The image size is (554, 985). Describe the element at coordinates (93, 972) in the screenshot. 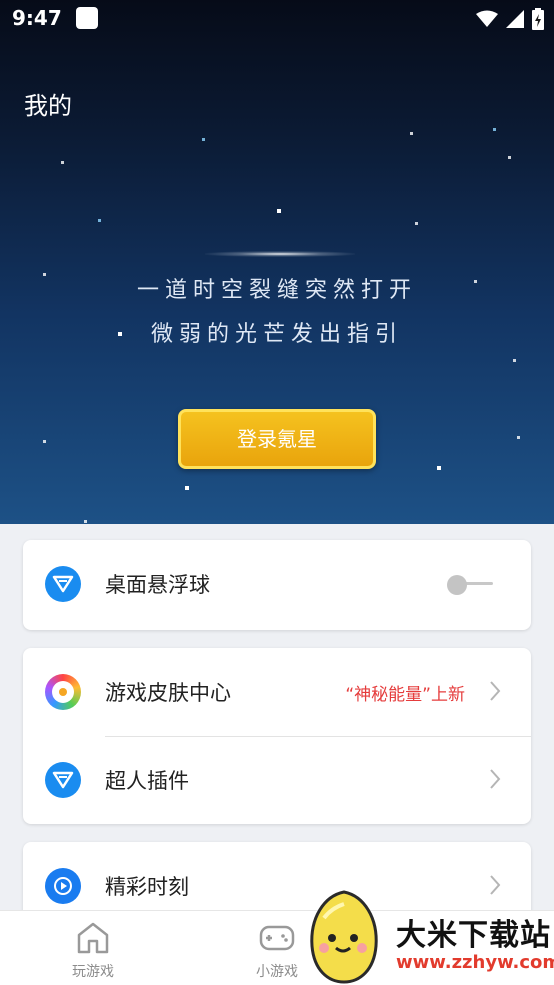

I see `tab-label: 玩游戏` at that location.